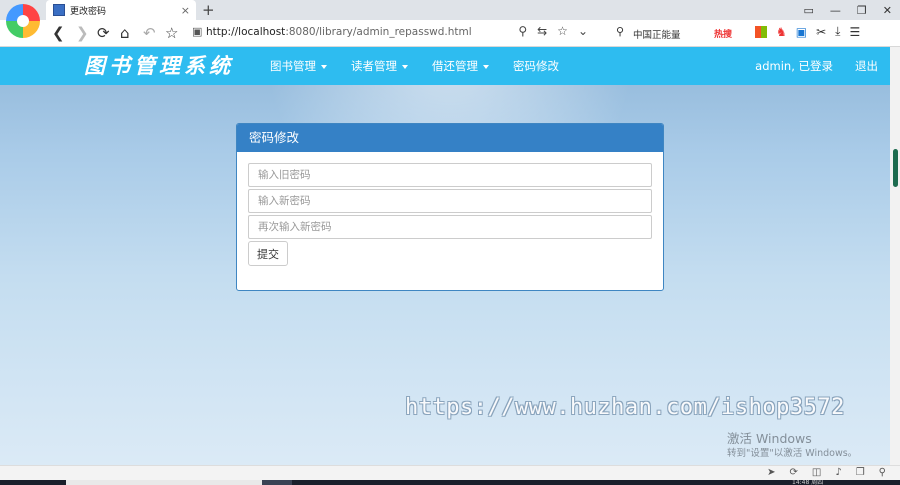 This screenshot has width=900, height=485. What do you see at coordinates (895, 168) in the screenshot?
I see `scrollbar-thumb` at bounding box center [895, 168].